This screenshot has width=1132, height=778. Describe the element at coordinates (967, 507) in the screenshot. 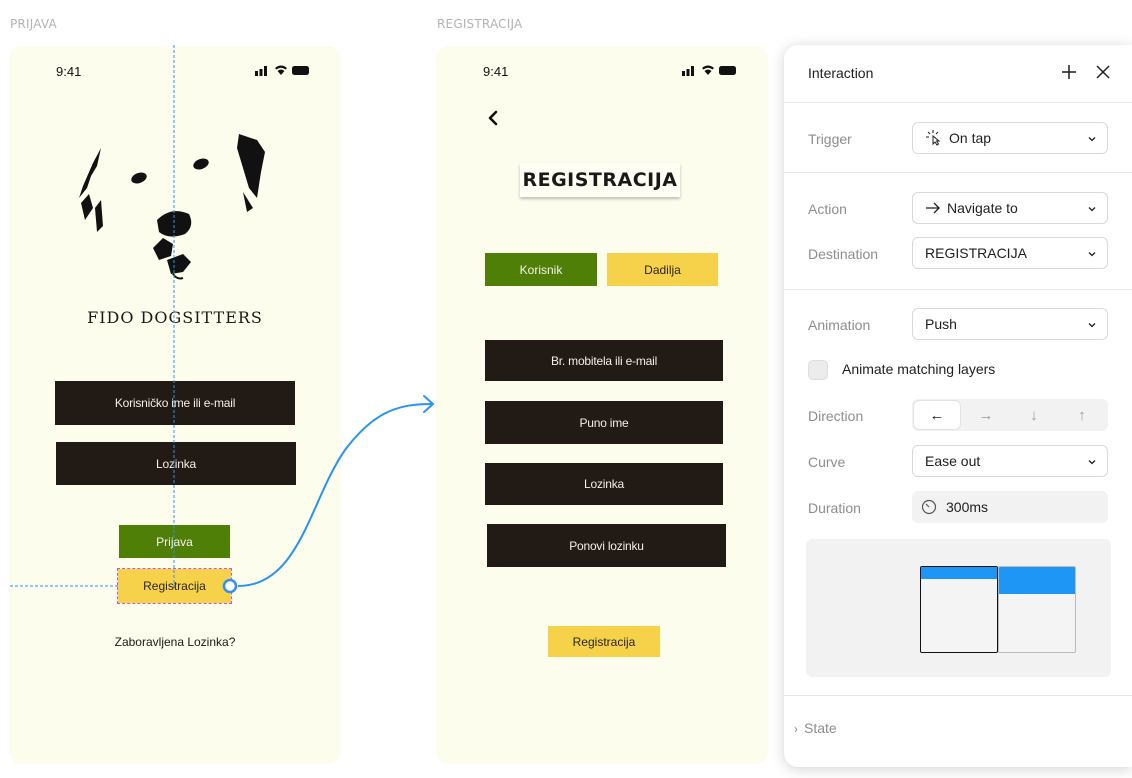

I see `duration-value: 300ms` at that location.